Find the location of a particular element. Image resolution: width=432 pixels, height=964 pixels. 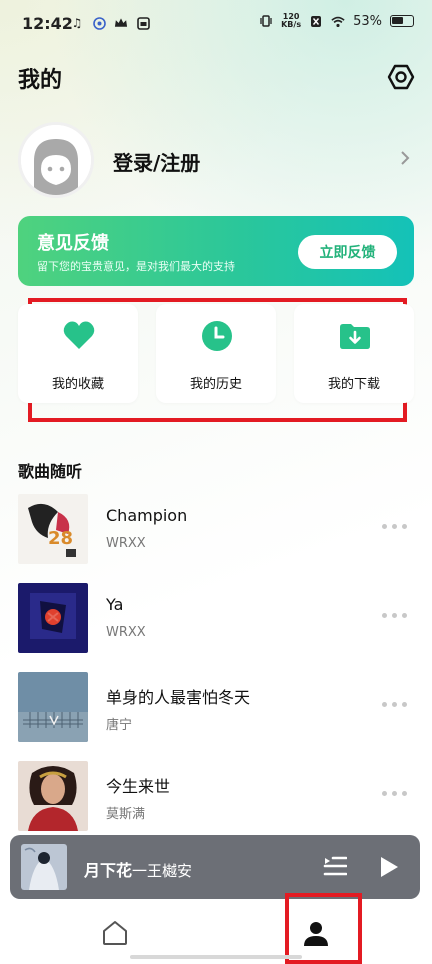

song-item: 28 Champion WRXX is located at coordinates (216, 529).